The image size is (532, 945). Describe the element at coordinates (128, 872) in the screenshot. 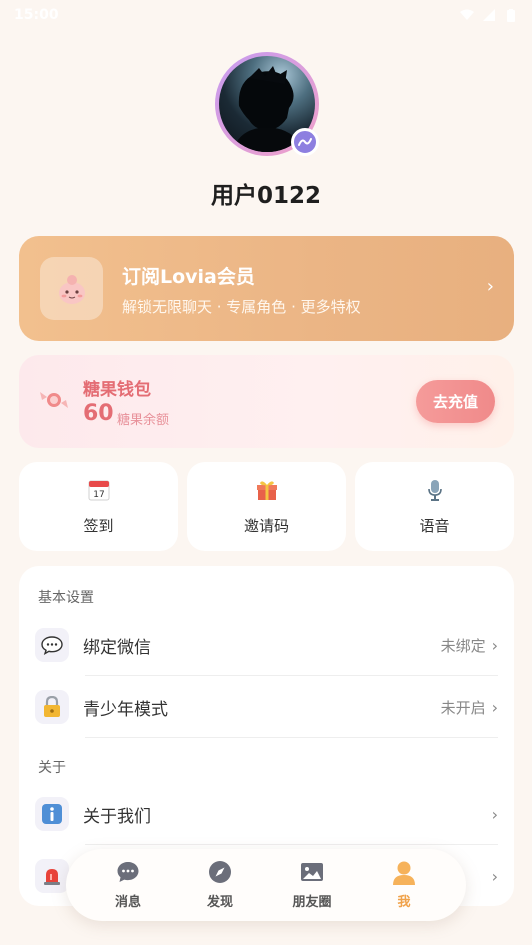

I see `chat-icon` at that location.